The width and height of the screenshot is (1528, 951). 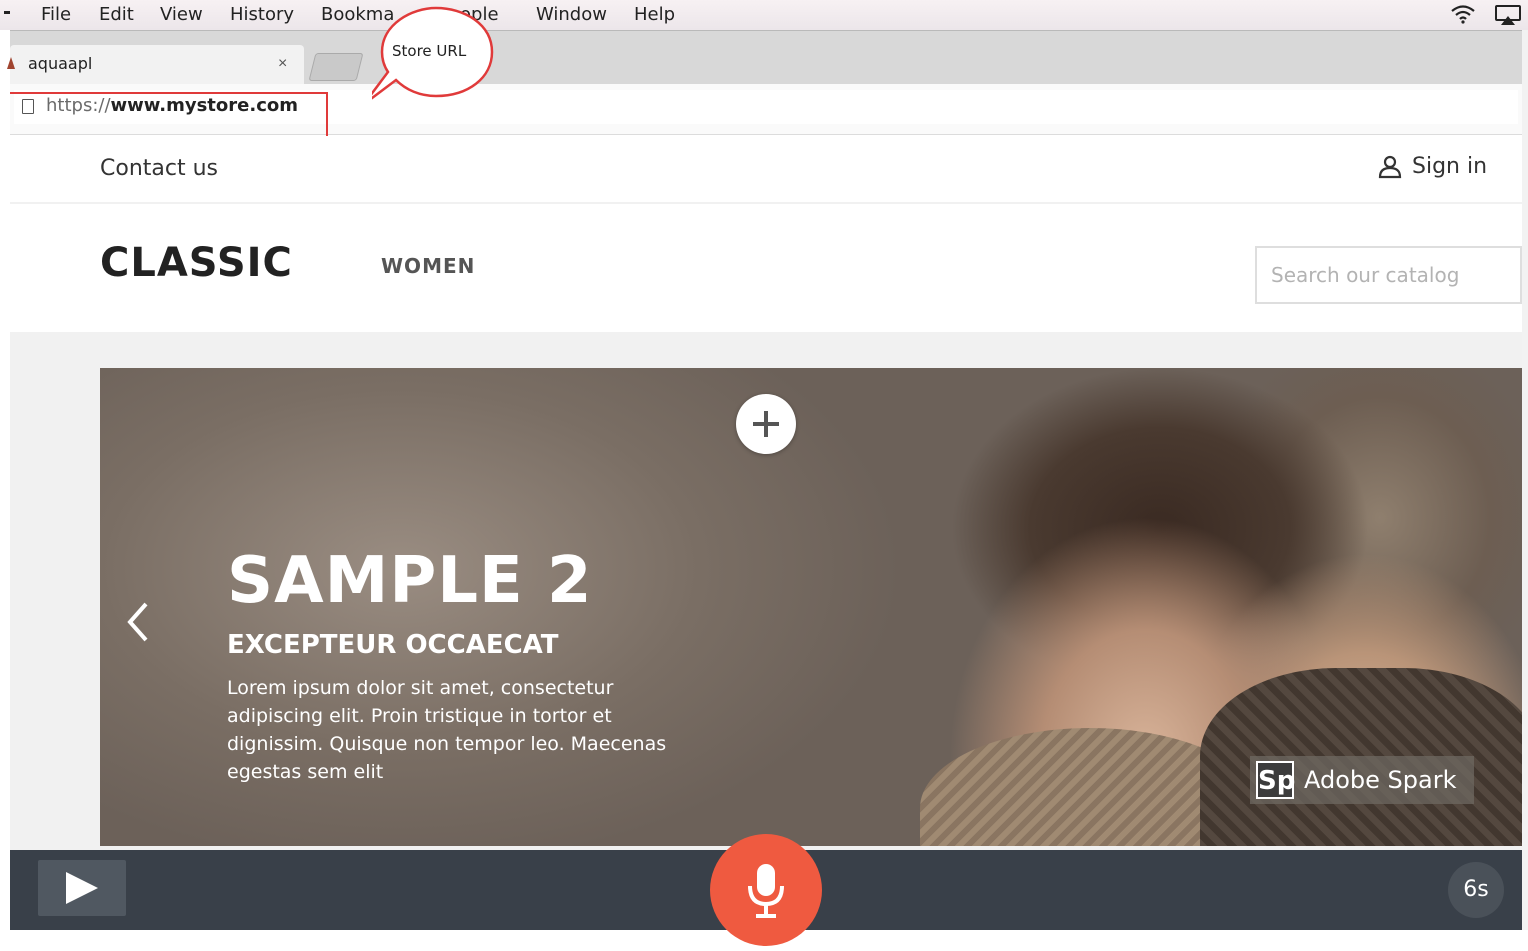 What do you see at coordinates (11, 63) in the screenshot?
I see `favicon-icon` at bounding box center [11, 63].